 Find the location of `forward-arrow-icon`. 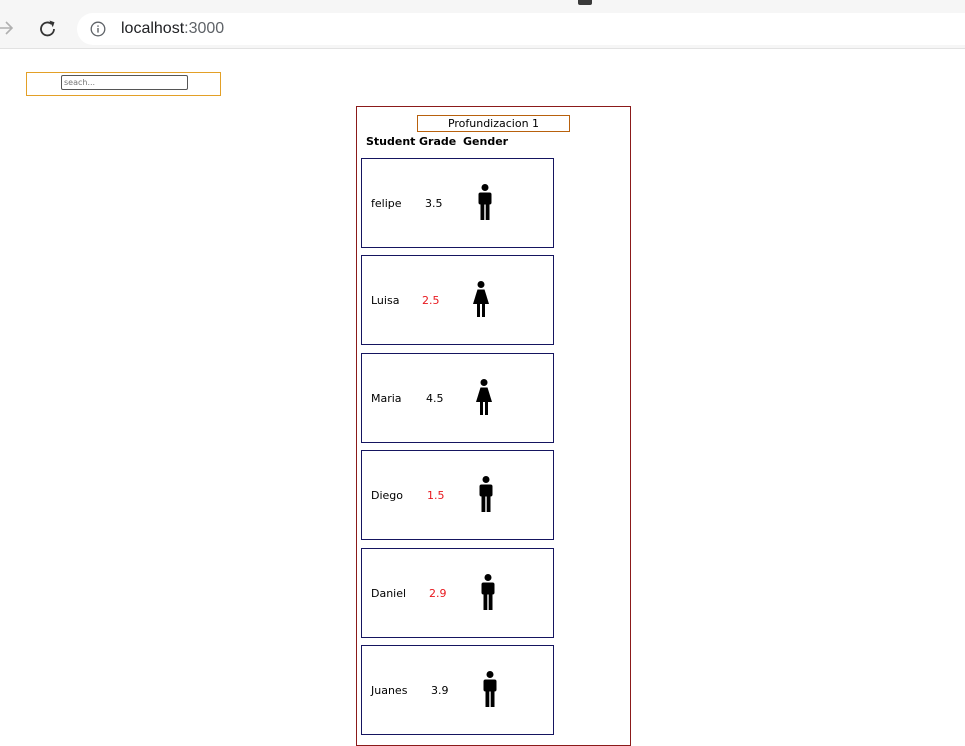

forward-arrow-icon is located at coordinates (7, 28).